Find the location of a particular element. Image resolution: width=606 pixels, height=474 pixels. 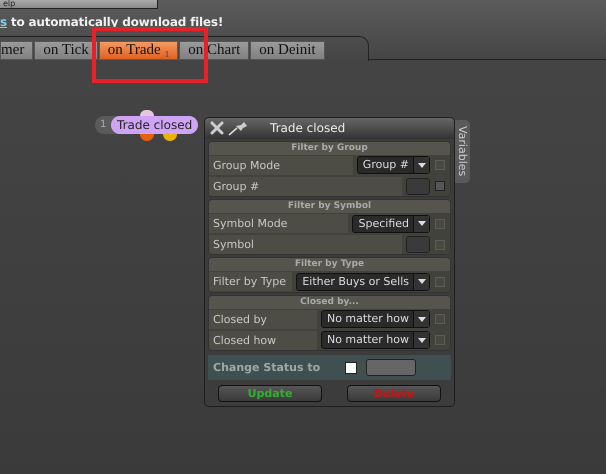

event-tab: mer is located at coordinates (17, 50).